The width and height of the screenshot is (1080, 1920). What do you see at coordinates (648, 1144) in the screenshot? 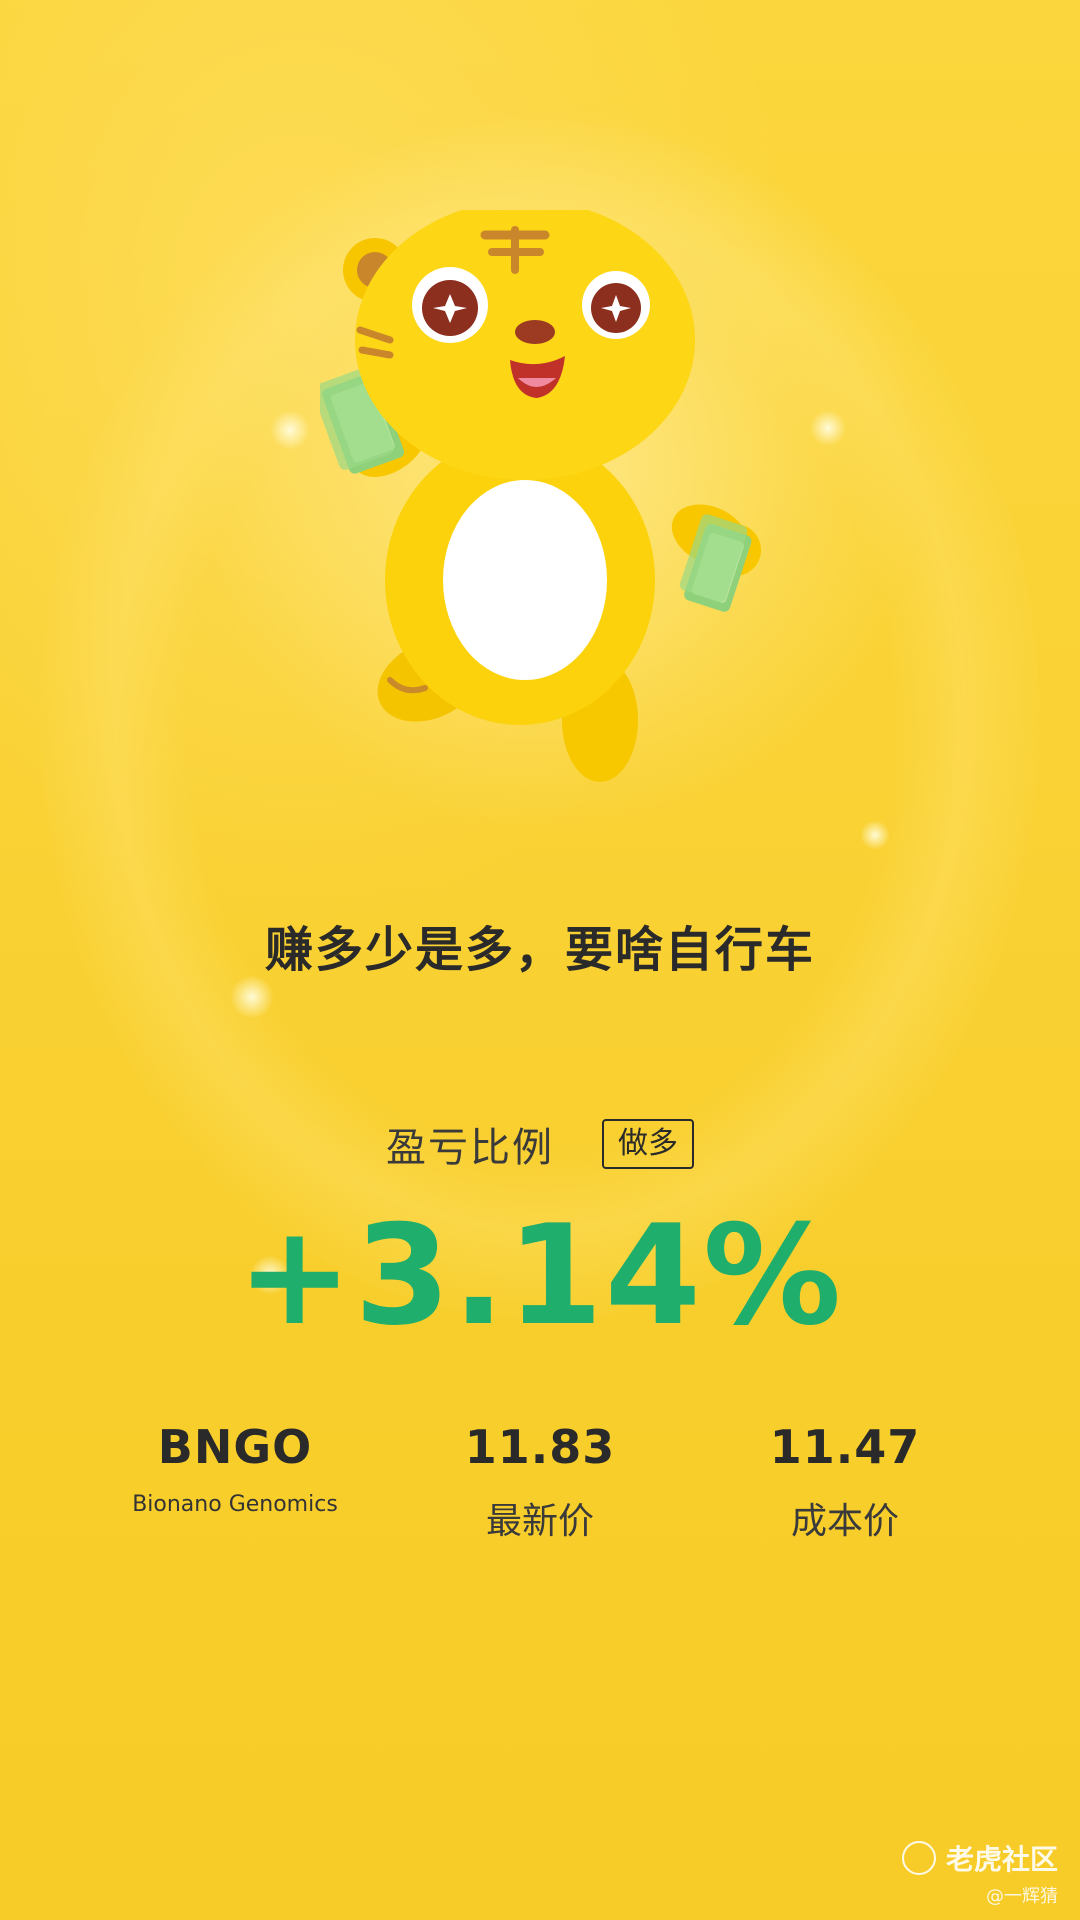
I see `position-direction-badge: 做多` at bounding box center [648, 1144].